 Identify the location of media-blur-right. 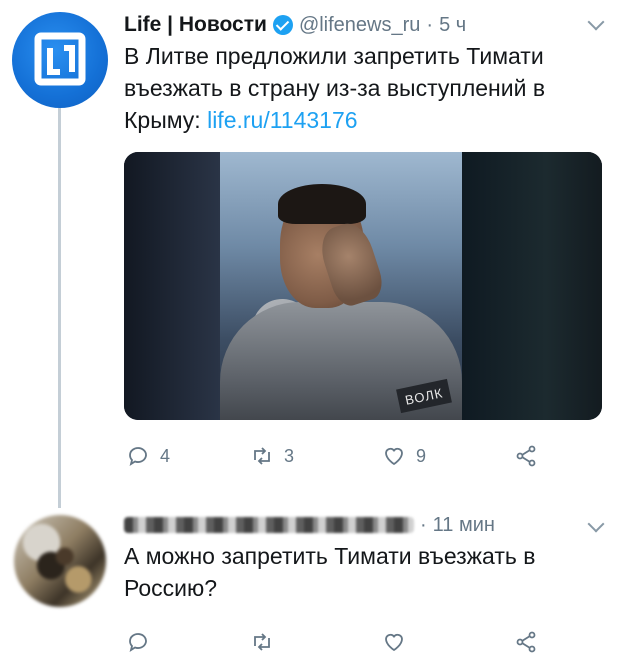
(532, 286).